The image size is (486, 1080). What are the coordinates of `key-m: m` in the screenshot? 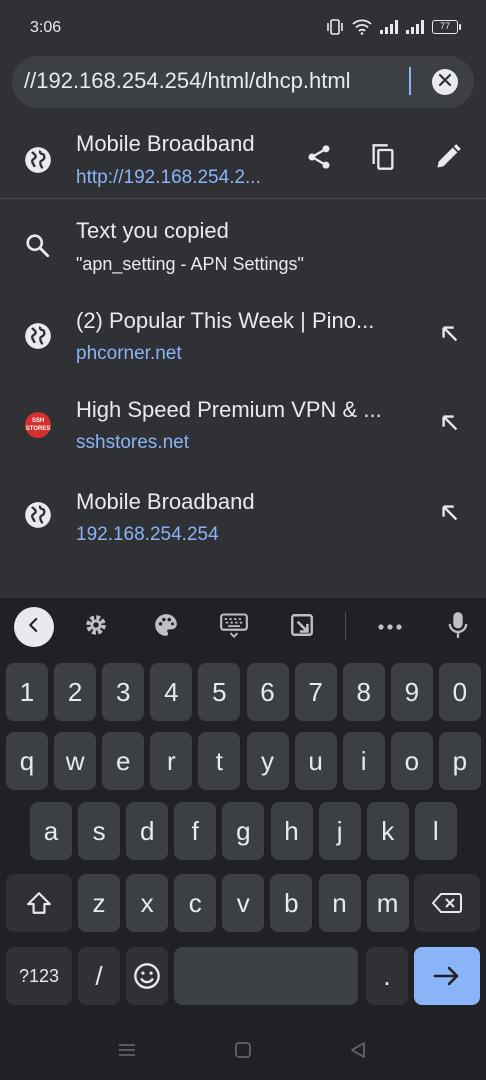 It's located at (387, 903).